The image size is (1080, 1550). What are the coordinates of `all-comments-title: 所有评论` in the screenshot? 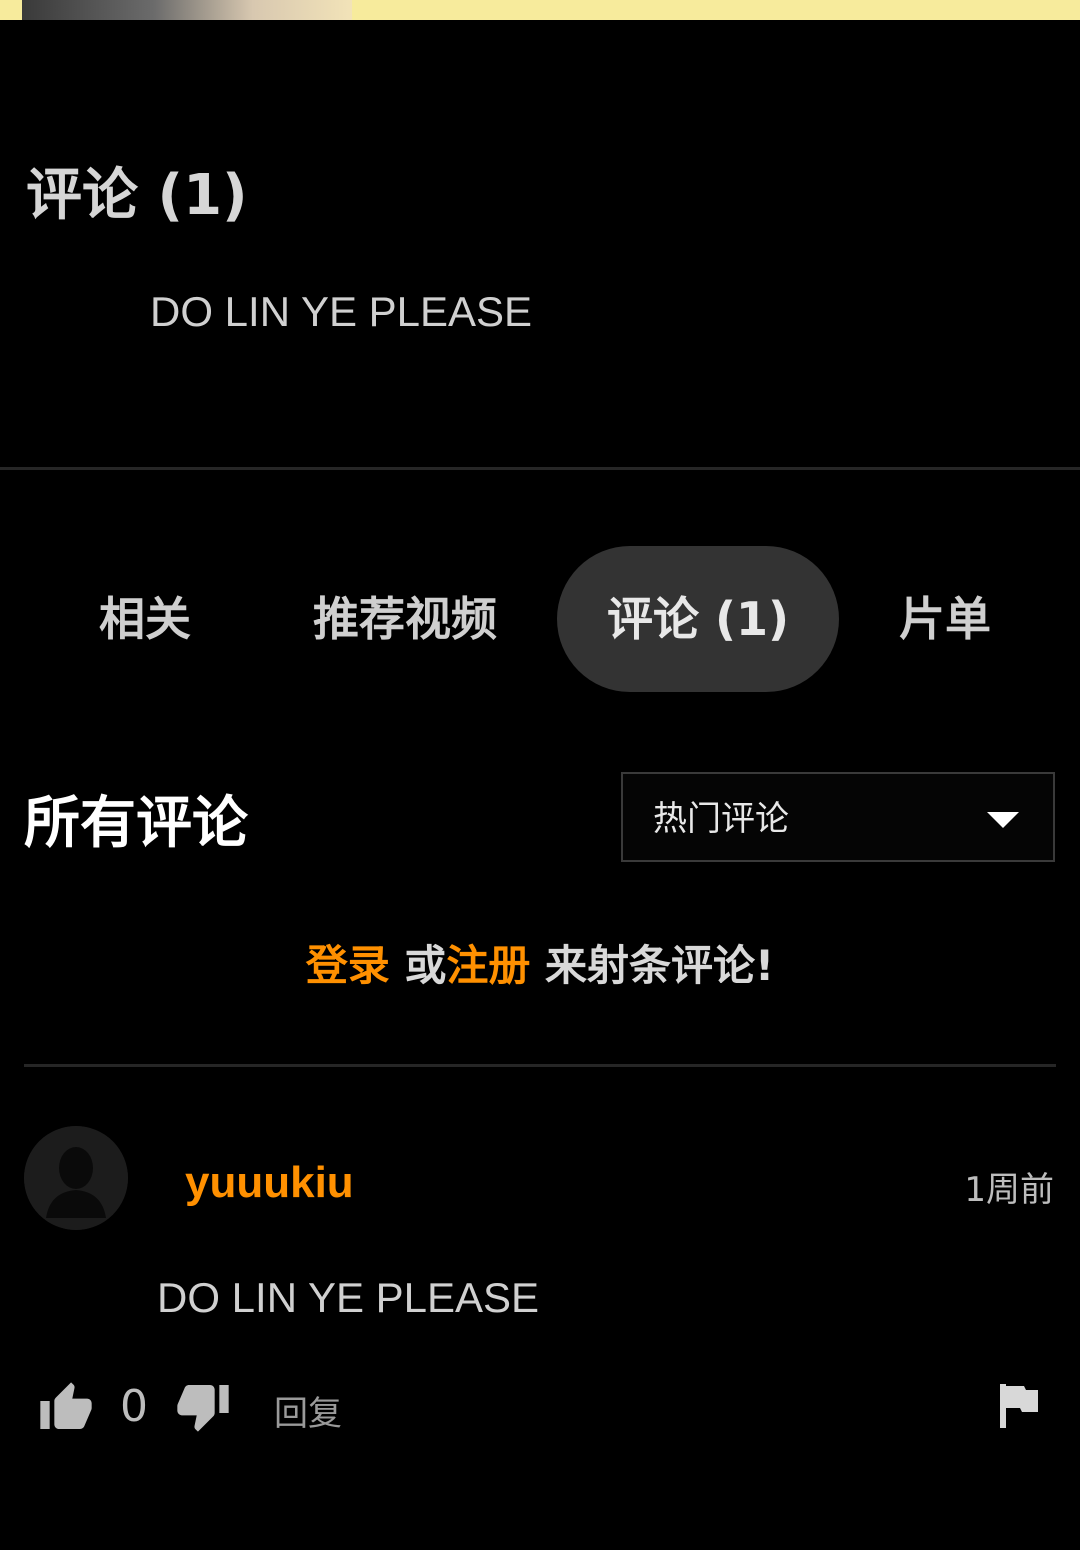 It's located at (136, 823).